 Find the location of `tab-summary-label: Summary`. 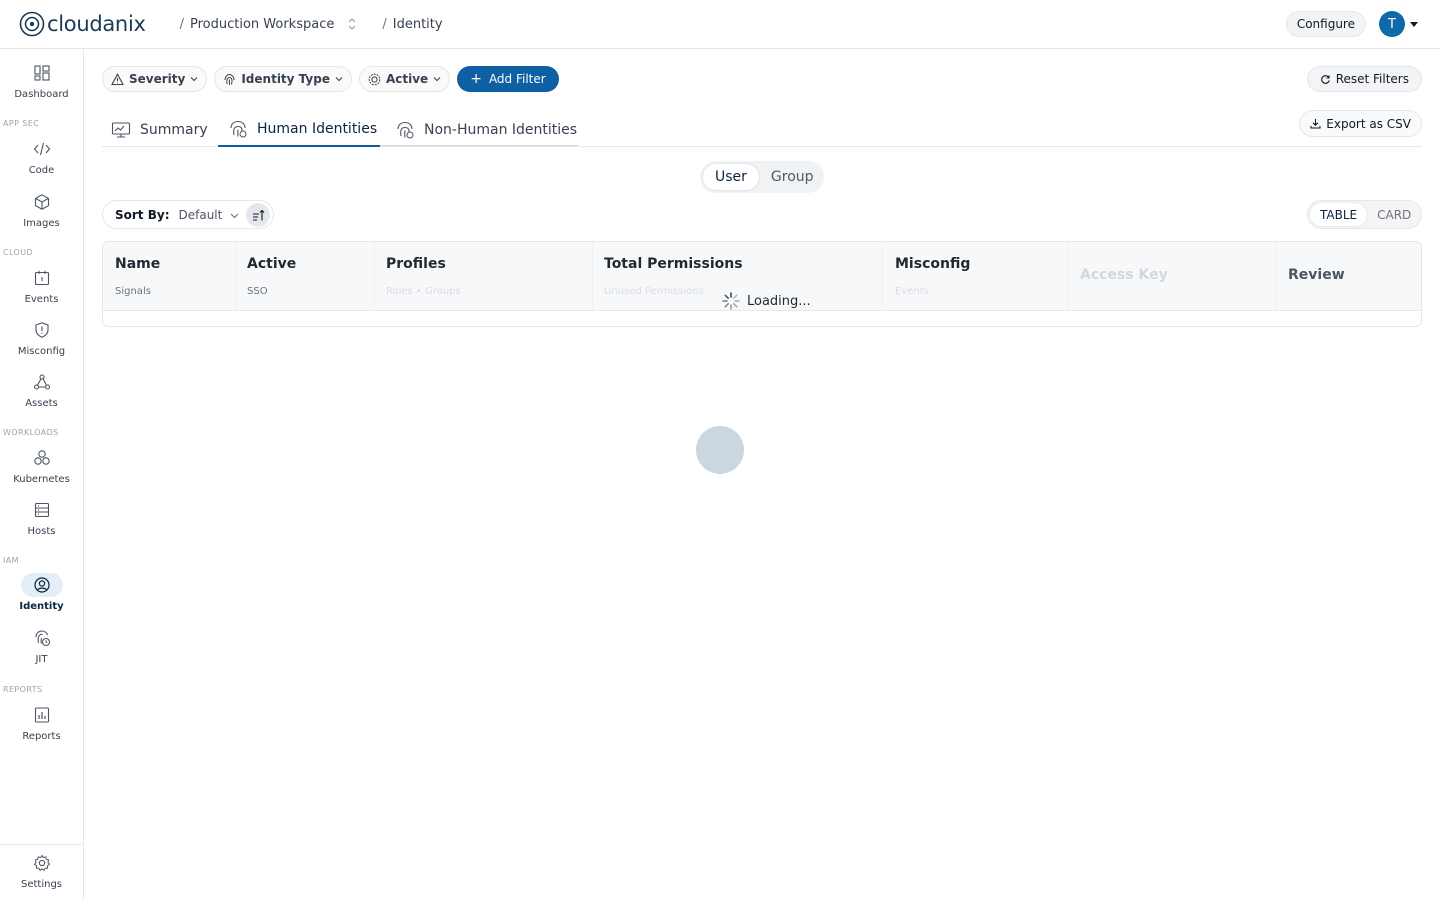

tab-summary-label: Summary is located at coordinates (174, 130).